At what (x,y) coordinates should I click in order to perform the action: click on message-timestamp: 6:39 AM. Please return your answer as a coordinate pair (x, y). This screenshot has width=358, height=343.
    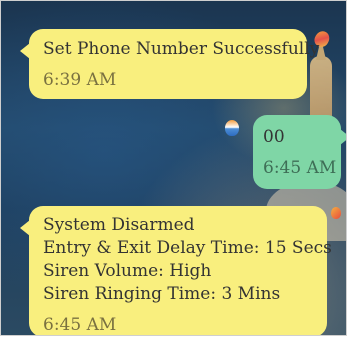
    Looking at the image, I should click on (80, 80).